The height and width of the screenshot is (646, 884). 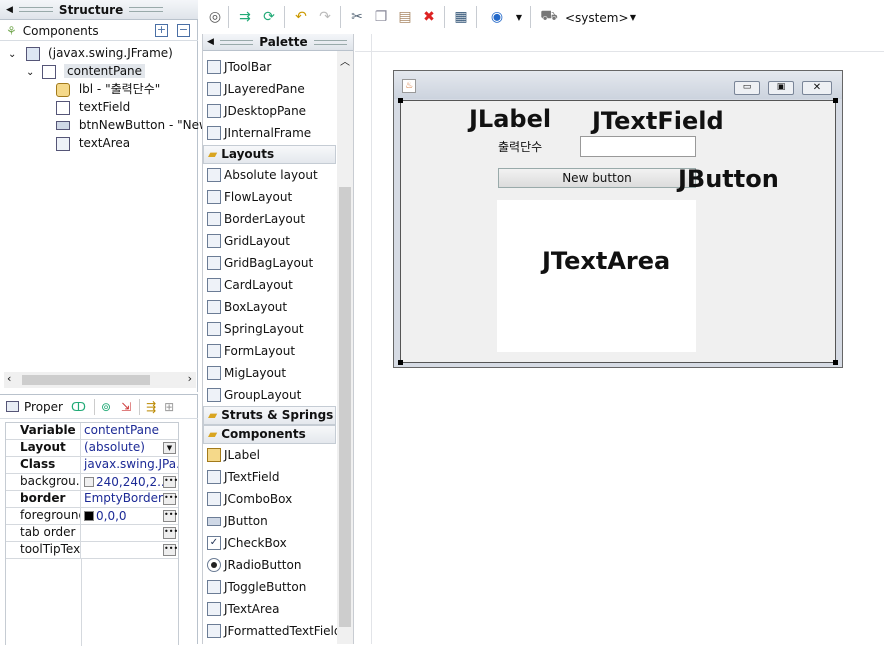 I want to click on globe-icon: ◉, so click(x=497, y=17).